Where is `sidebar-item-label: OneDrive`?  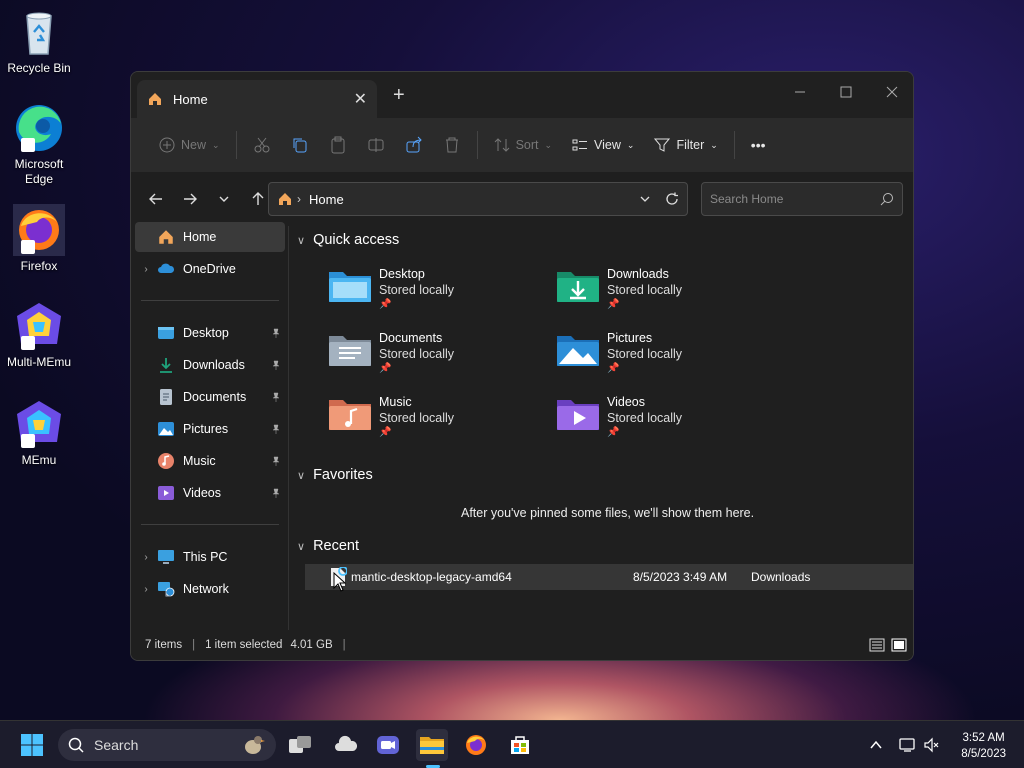
sidebar-item-label: OneDrive is located at coordinates (209, 269).